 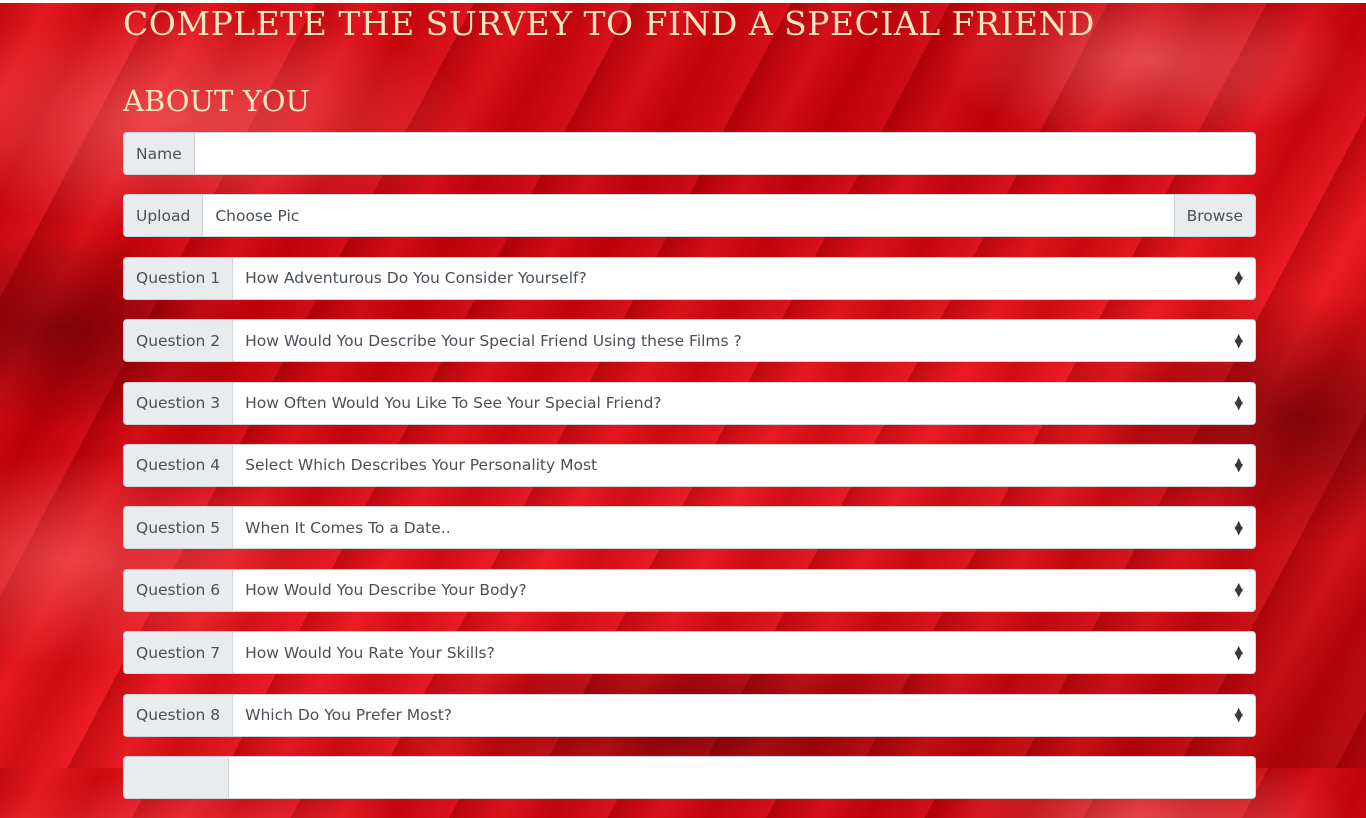 What do you see at coordinates (179, 341) in the screenshot?
I see `question-2-label: Question 2` at bounding box center [179, 341].